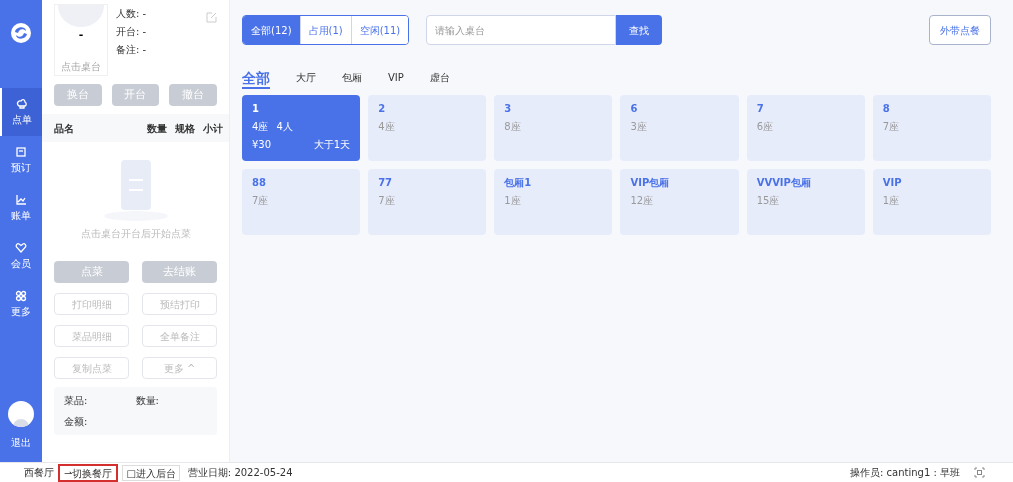  What do you see at coordinates (886, 109) in the screenshot?
I see `table-number: 8` at bounding box center [886, 109].